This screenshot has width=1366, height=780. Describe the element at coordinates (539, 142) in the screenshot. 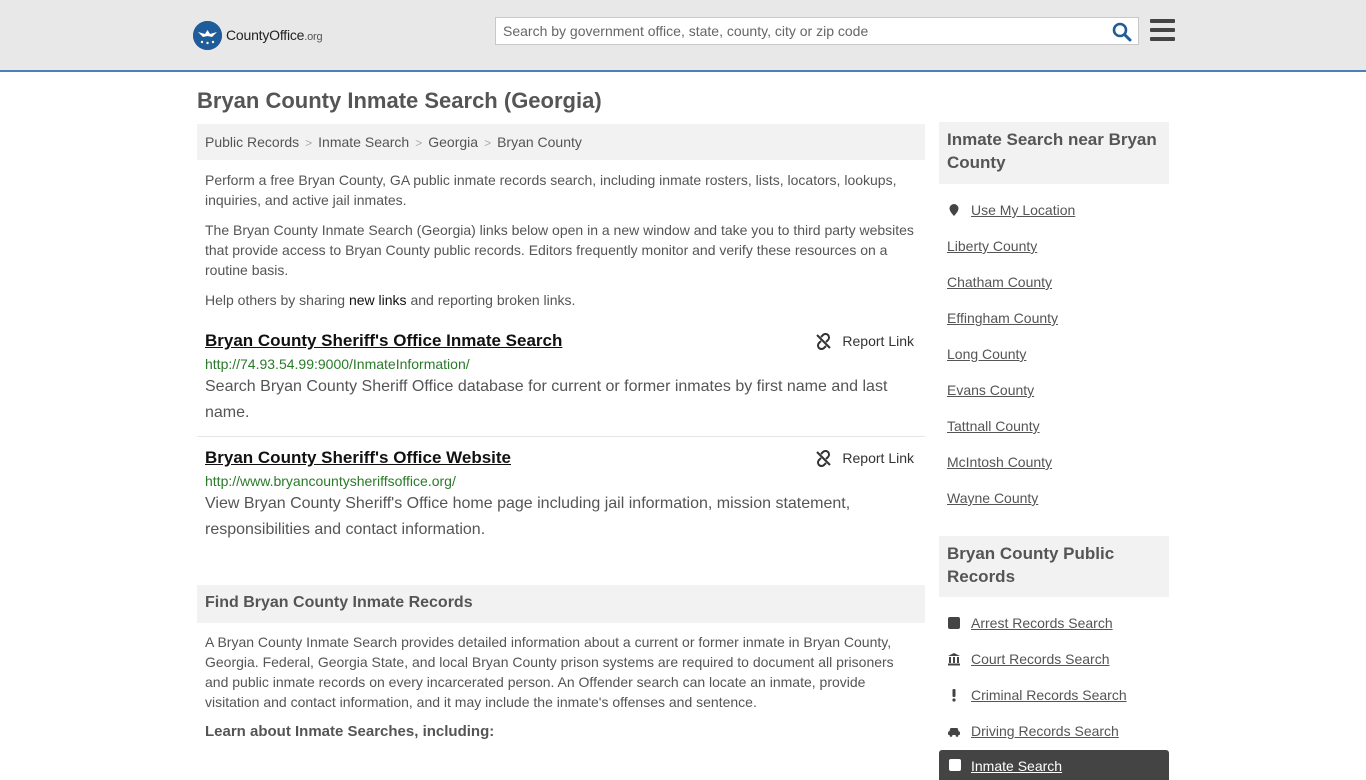

I see `breadcrumb-bryan-county: Bryan County` at that location.